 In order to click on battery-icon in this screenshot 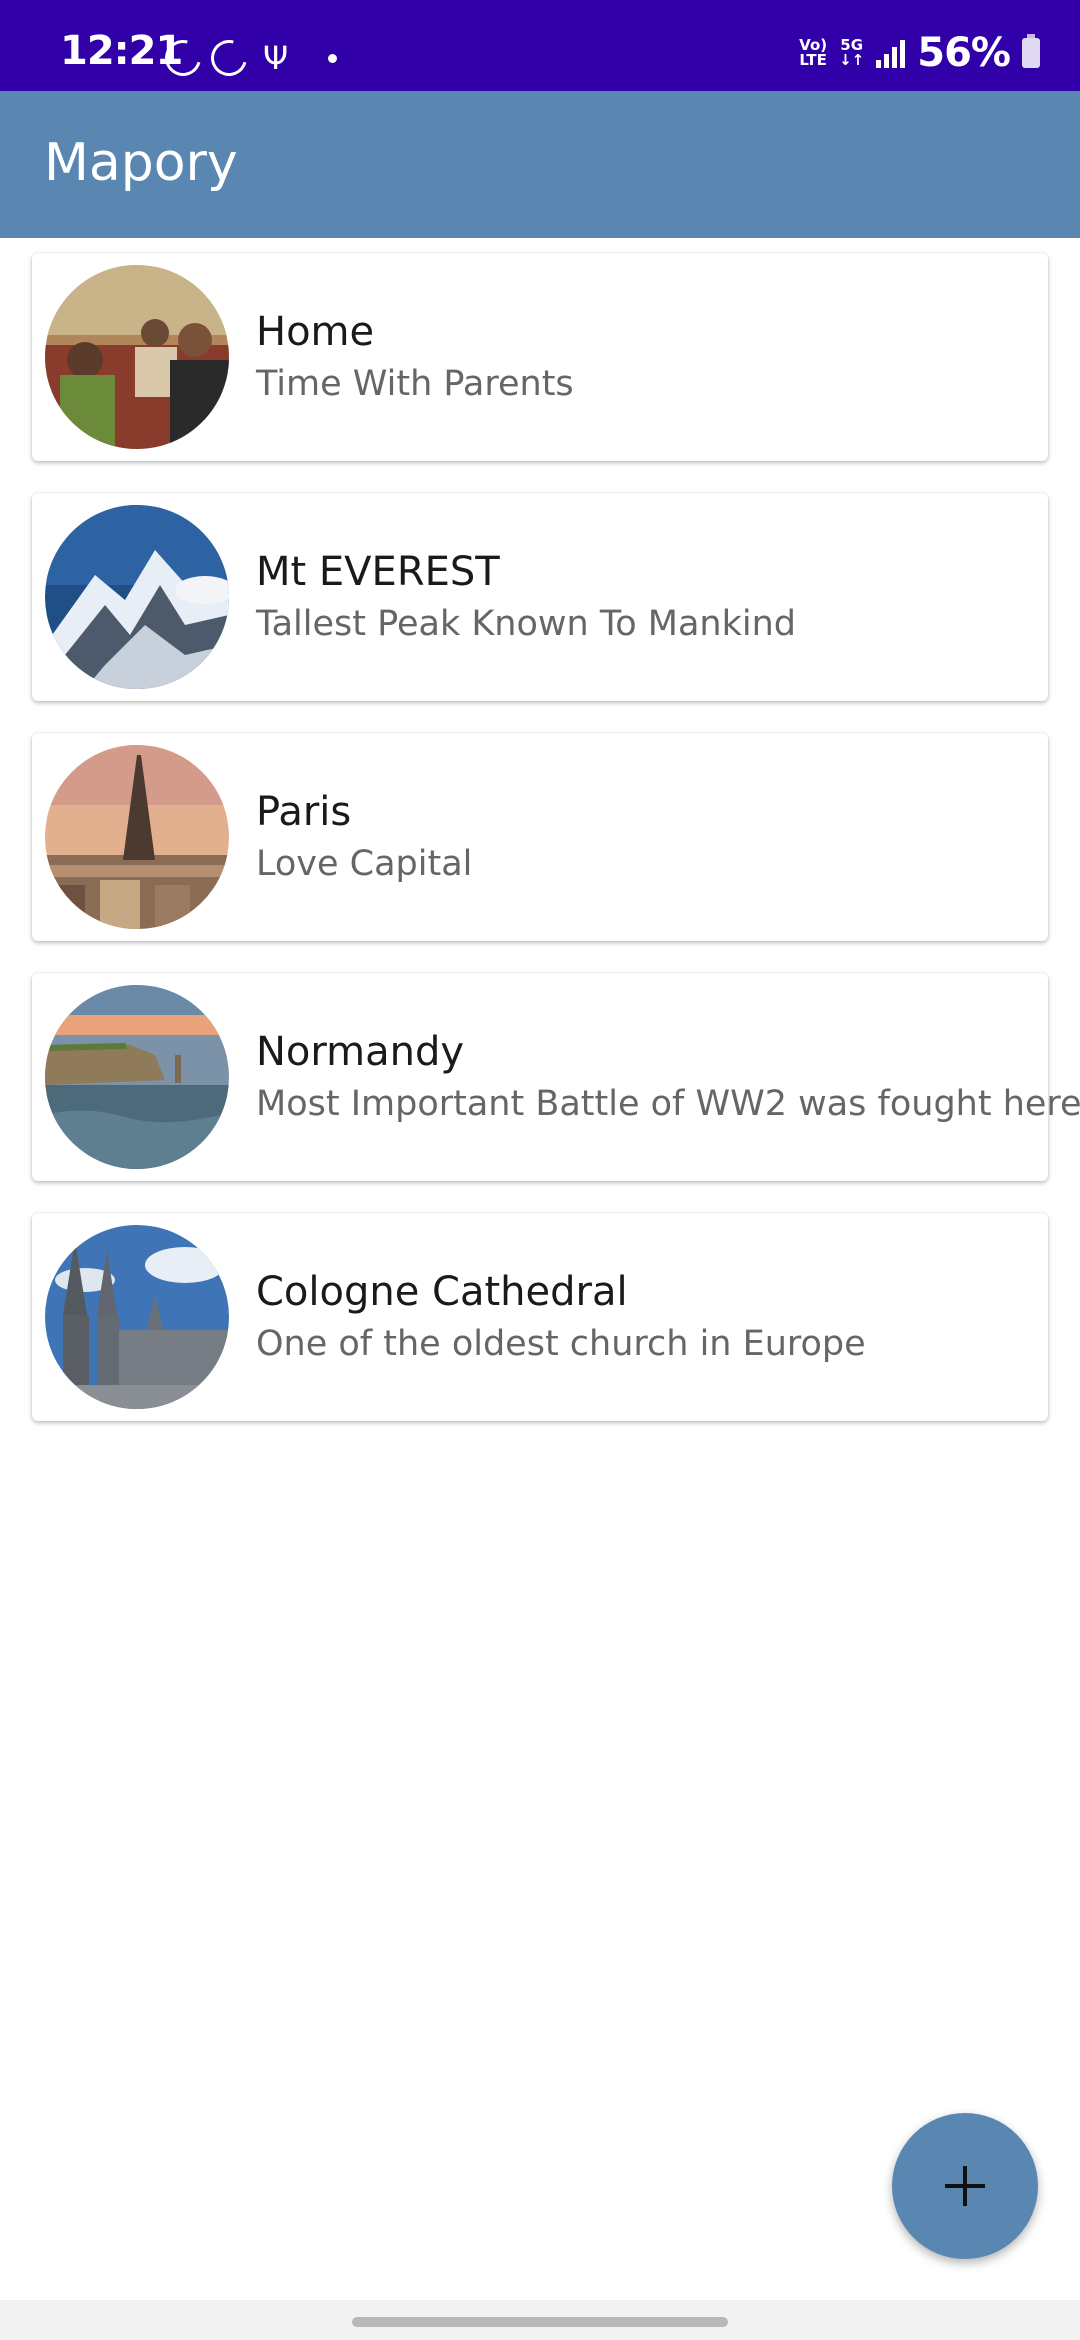, I will do `click(1031, 51)`.